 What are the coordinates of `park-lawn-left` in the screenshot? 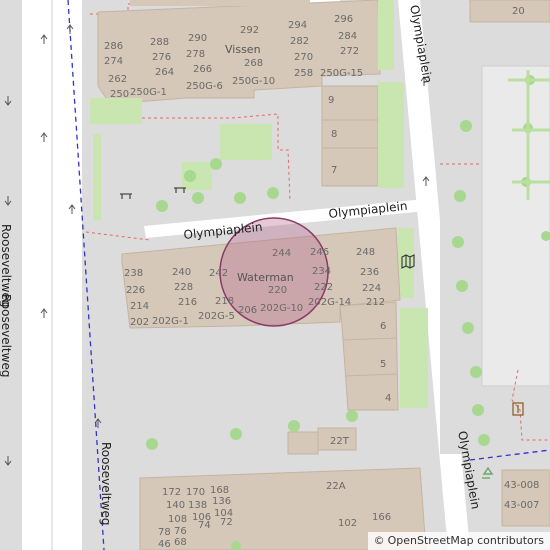 It's located at (116, 111).